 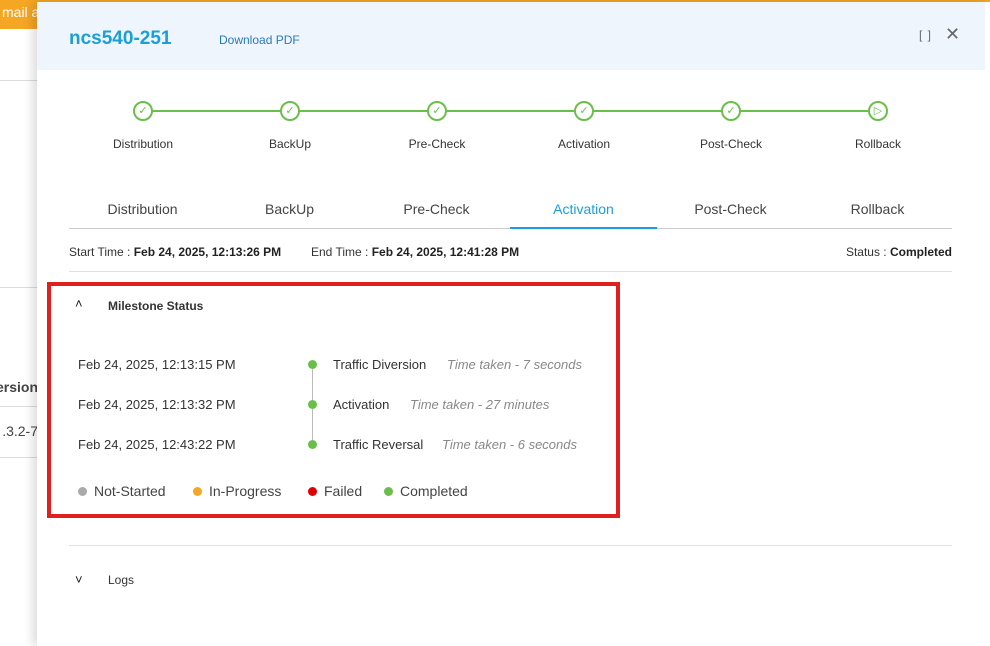 I want to click on tab-activation: Activation, so click(x=583, y=215).